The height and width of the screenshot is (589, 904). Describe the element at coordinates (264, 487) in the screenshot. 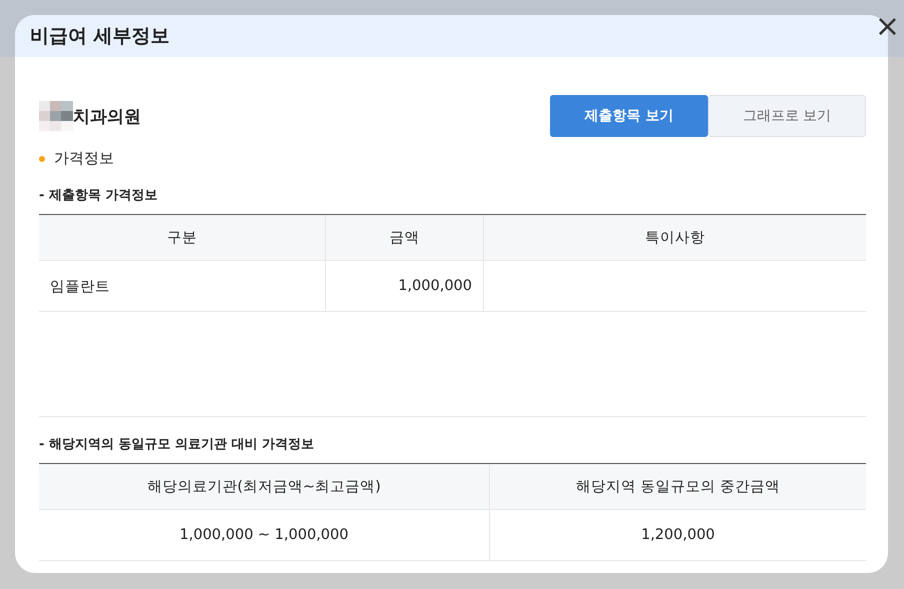

I see `column-header: 해당의료기관(최저금액~최고금액)` at that location.